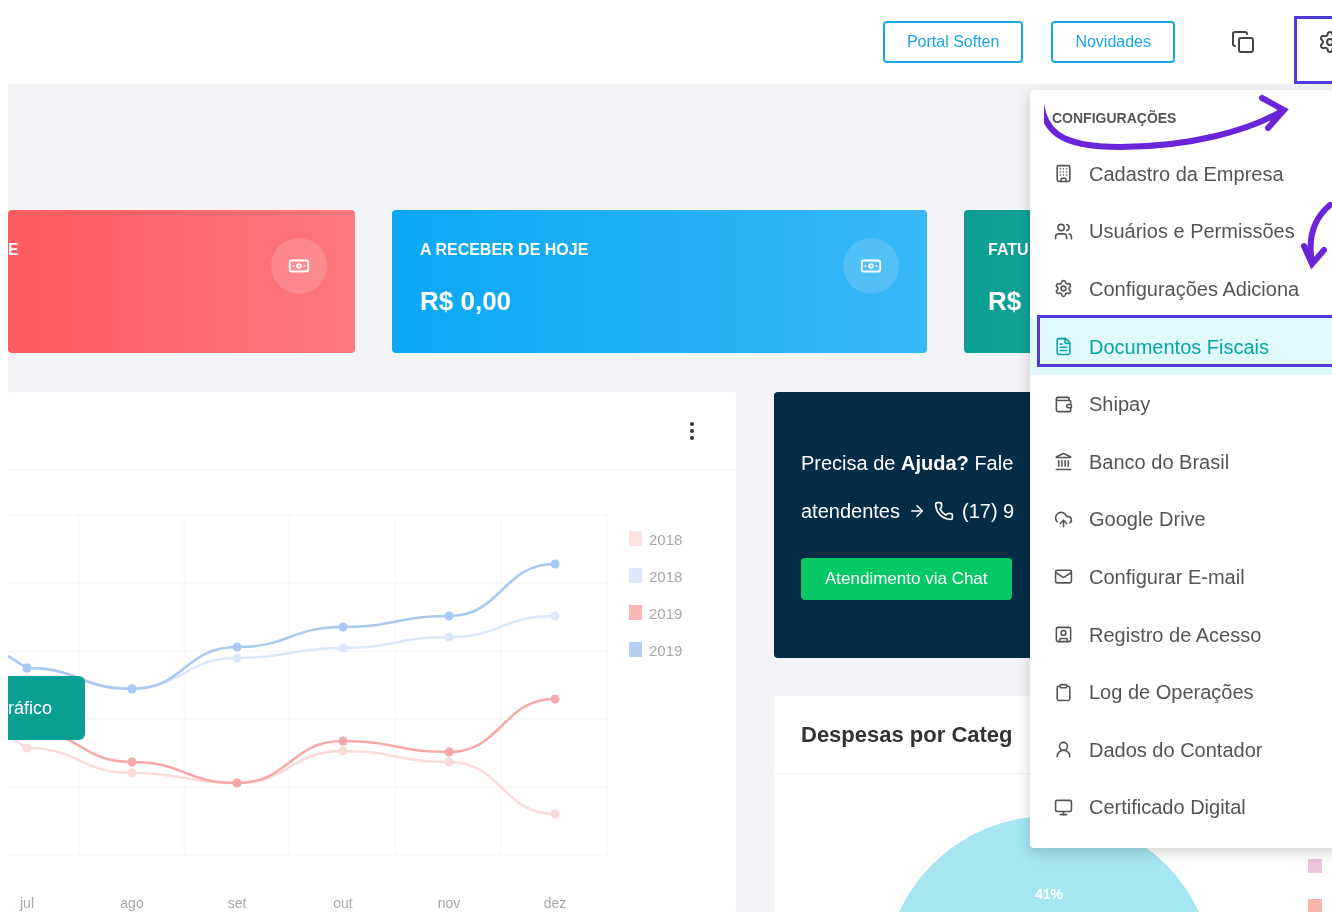 This screenshot has width=1332, height=912. I want to click on building-icon, so click(1063, 174).